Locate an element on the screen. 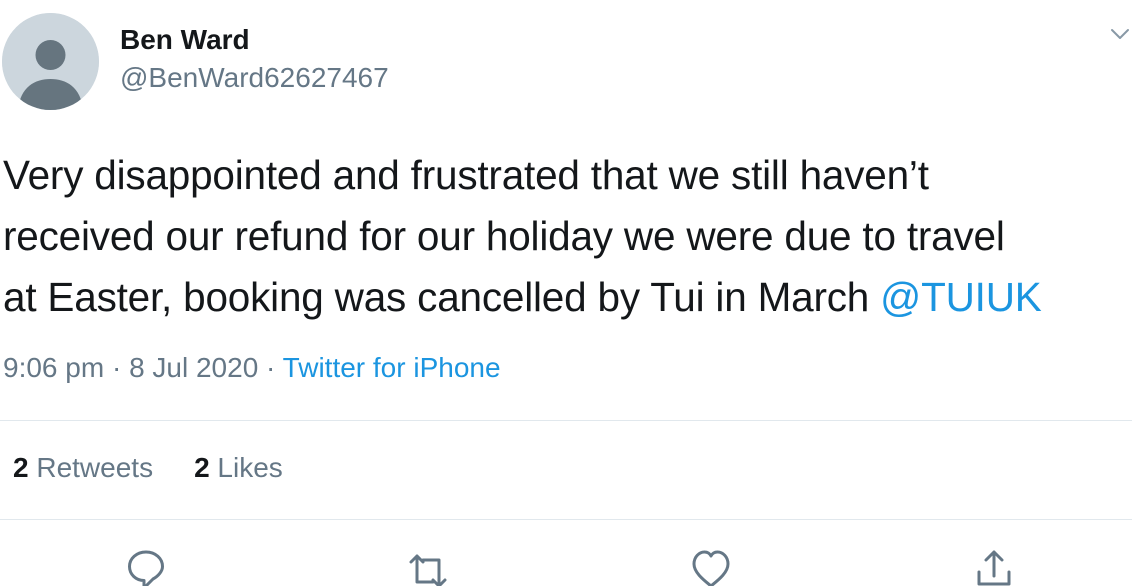 The height and width of the screenshot is (586, 1132). retweets-count: 2 is located at coordinates (21, 467).